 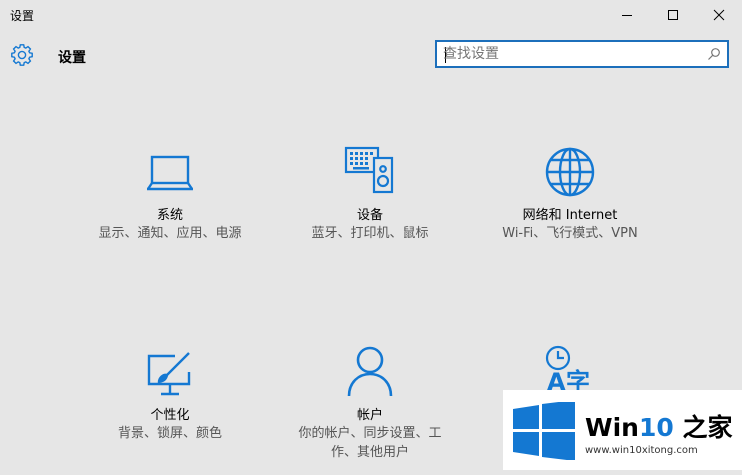 I want to click on paint-brush-icon, so click(x=169, y=374).